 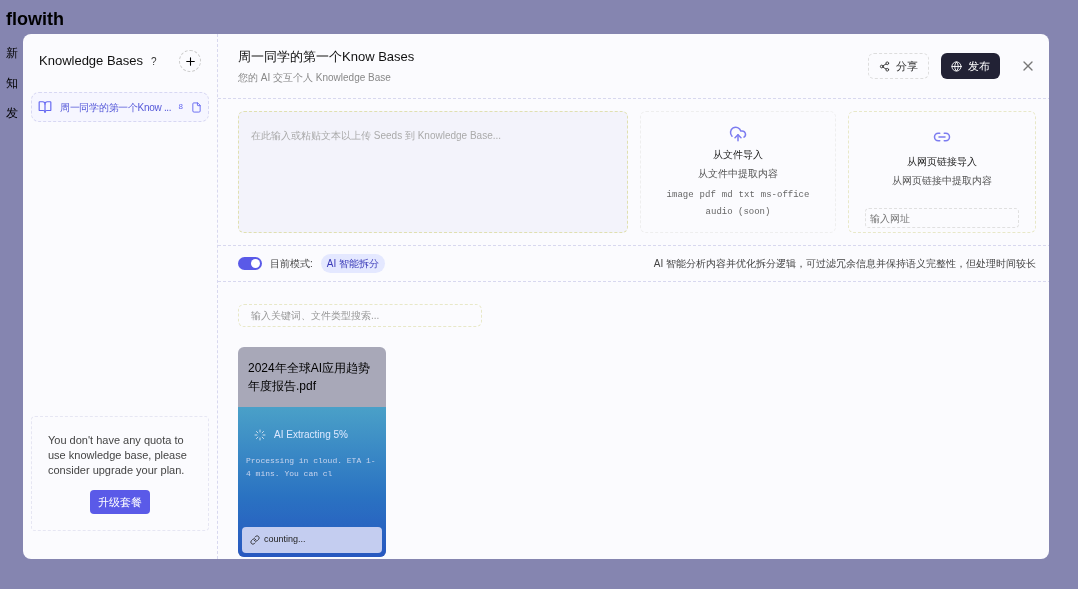 What do you see at coordinates (118, 455) in the screenshot?
I see `quota-notice: You don't have any quota to use knowledge base, please consider upgrade your plan.` at bounding box center [118, 455].